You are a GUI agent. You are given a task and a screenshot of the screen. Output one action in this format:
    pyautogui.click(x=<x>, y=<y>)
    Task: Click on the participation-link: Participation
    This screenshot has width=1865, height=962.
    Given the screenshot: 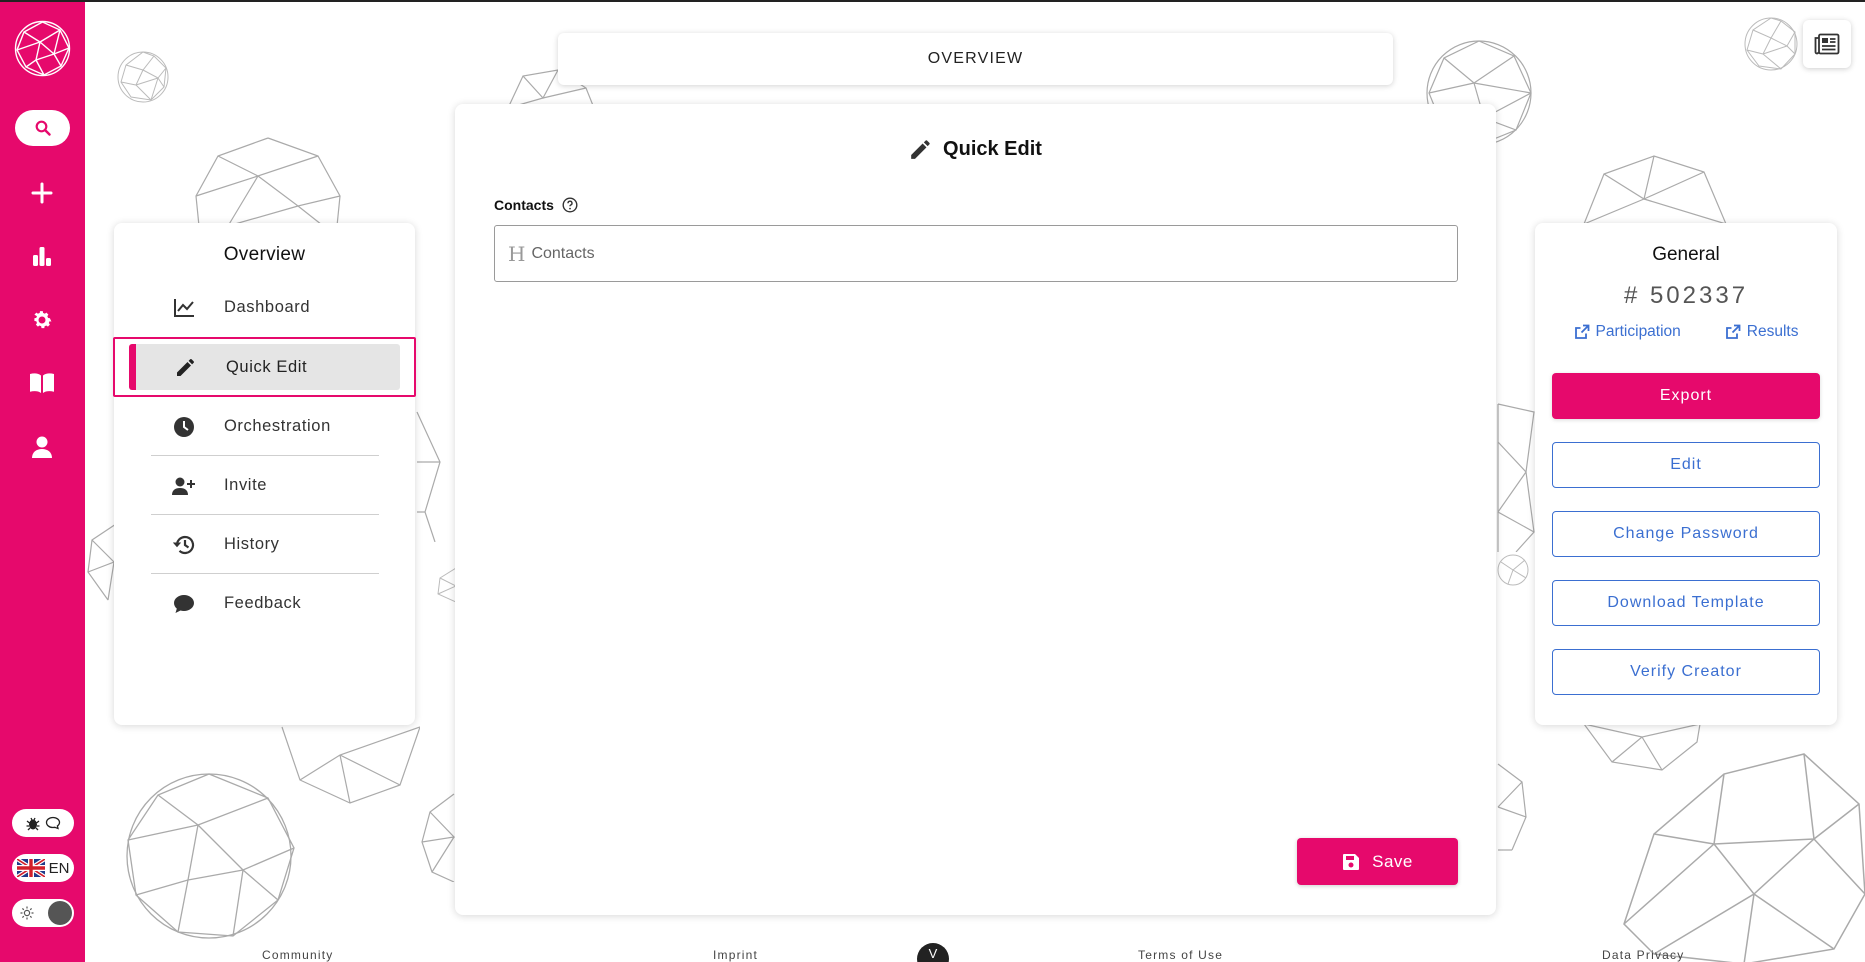 What is the action you would take?
    pyautogui.click(x=1627, y=332)
    